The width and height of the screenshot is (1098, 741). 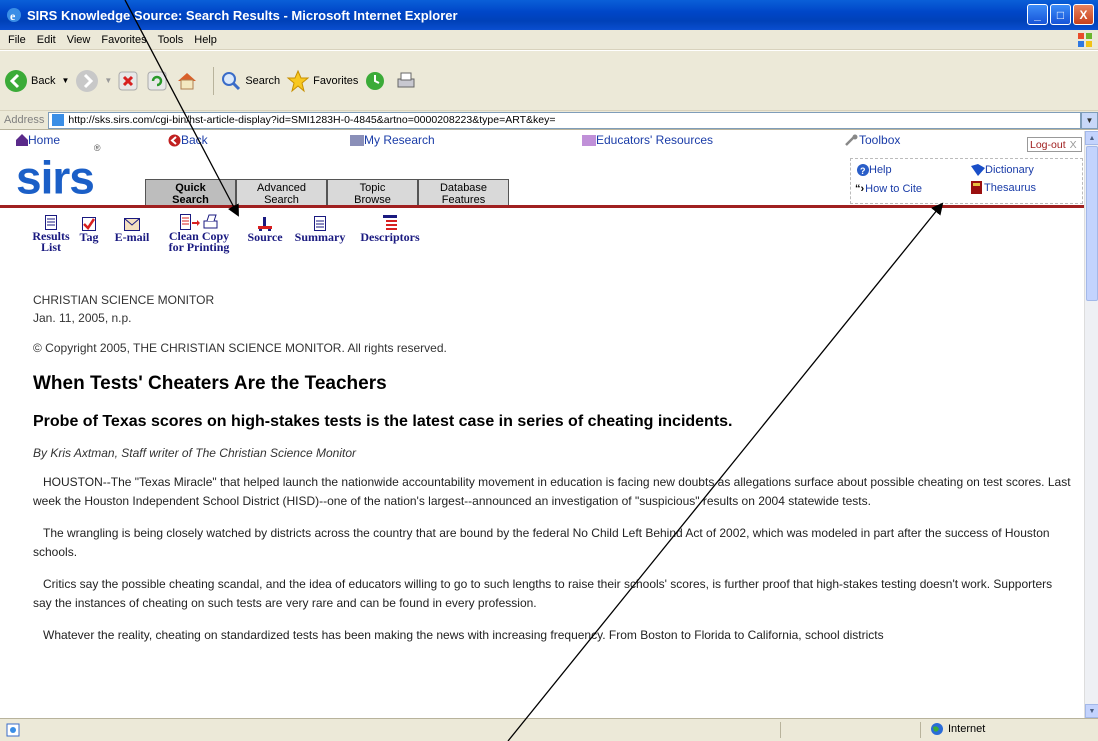 I want to click on logout-button: Log-out X, so click(x=1054, y=144).